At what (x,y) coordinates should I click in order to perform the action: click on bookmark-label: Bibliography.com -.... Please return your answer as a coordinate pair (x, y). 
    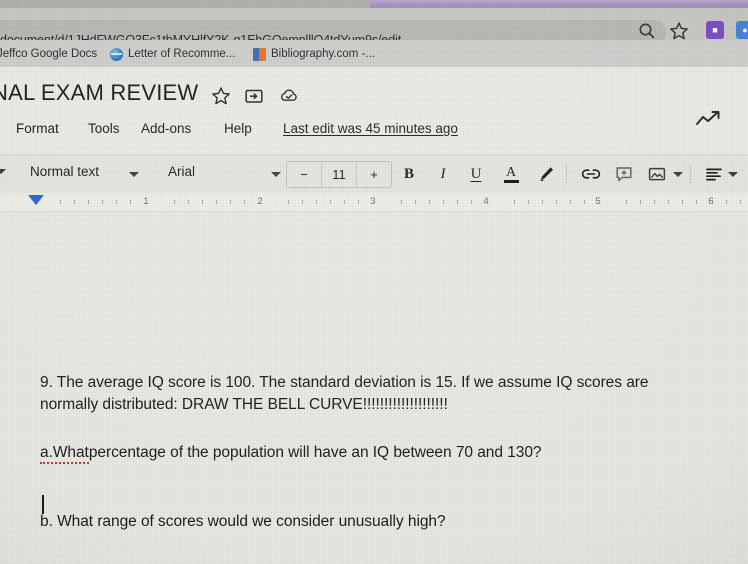
    Looking at the image, I should click on (323, 54).